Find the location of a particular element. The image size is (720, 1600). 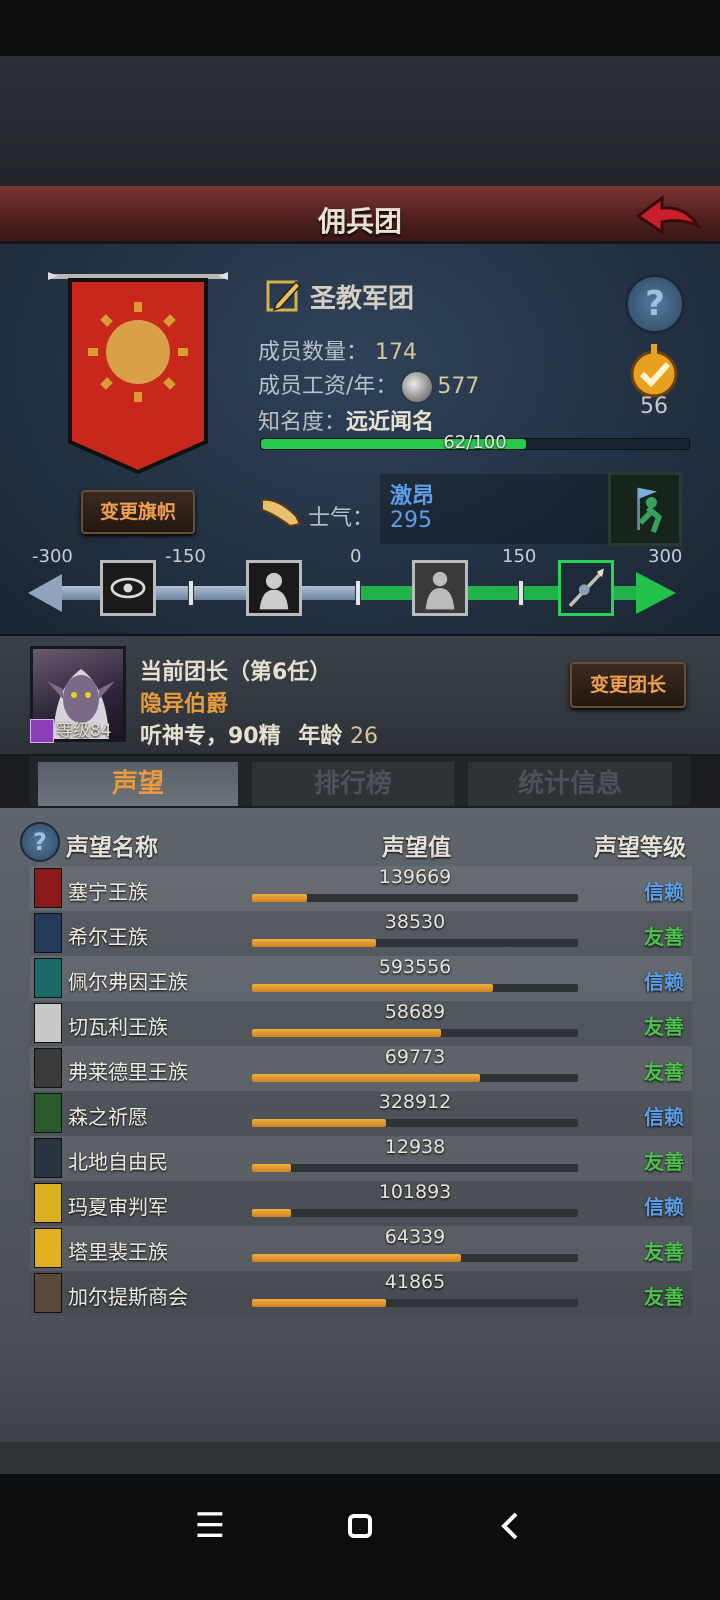

tabs-bar: 声望 排行榜 统计信息 is located at coordinates (360, 781).